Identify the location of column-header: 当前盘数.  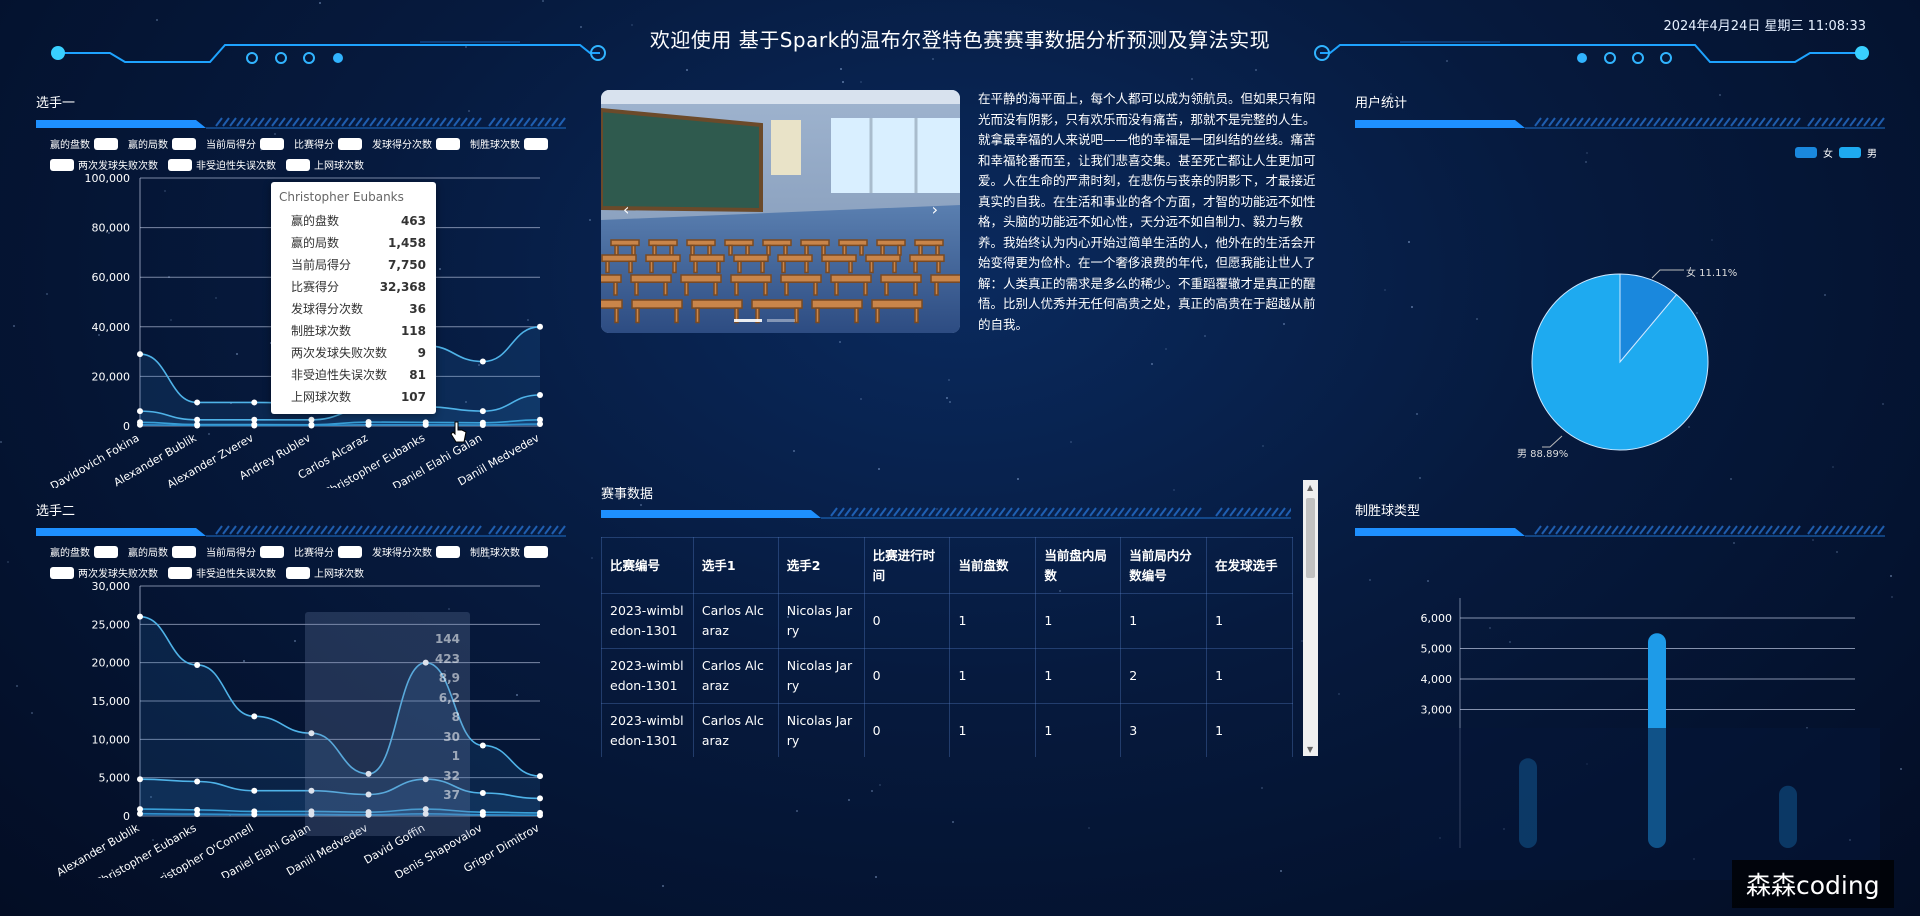
(993, 565).